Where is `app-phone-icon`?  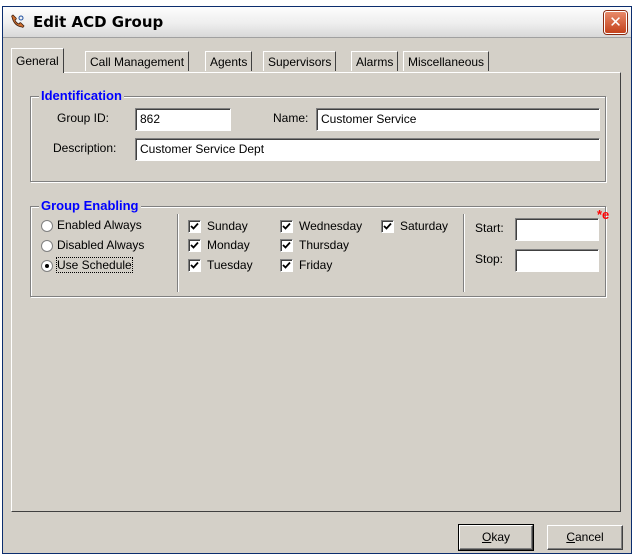
app-phone-icon is located at coordinates (18, 21).